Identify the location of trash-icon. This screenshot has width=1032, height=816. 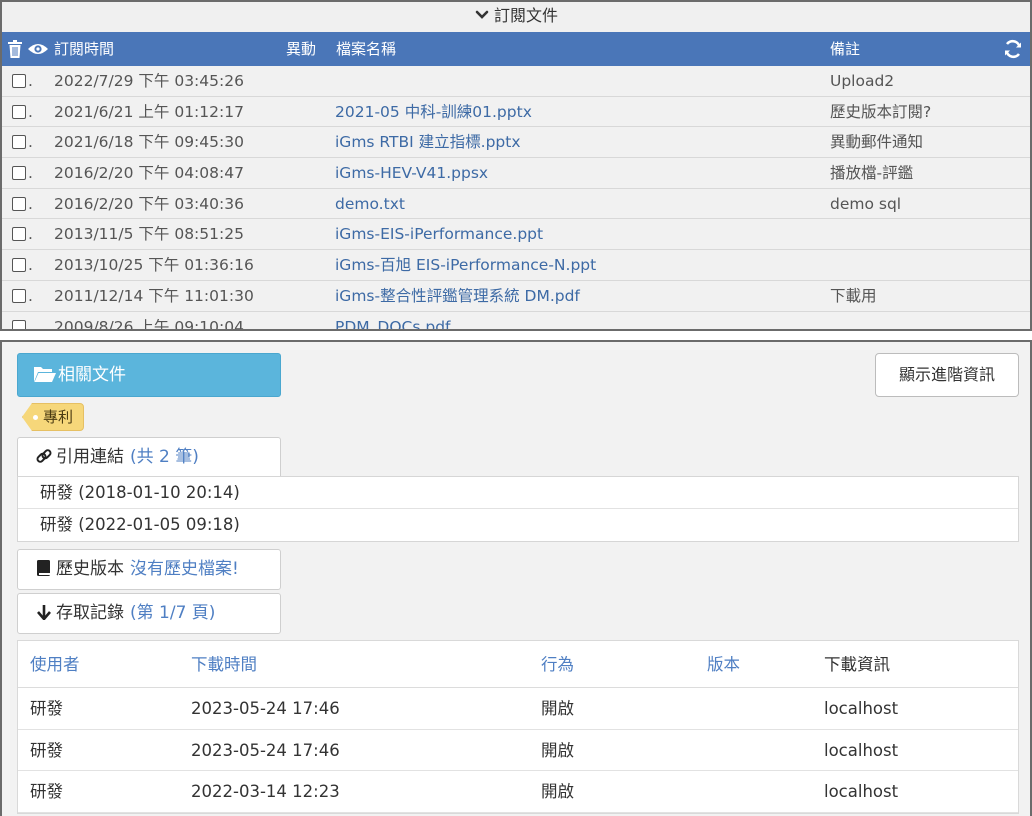
(15, 49).